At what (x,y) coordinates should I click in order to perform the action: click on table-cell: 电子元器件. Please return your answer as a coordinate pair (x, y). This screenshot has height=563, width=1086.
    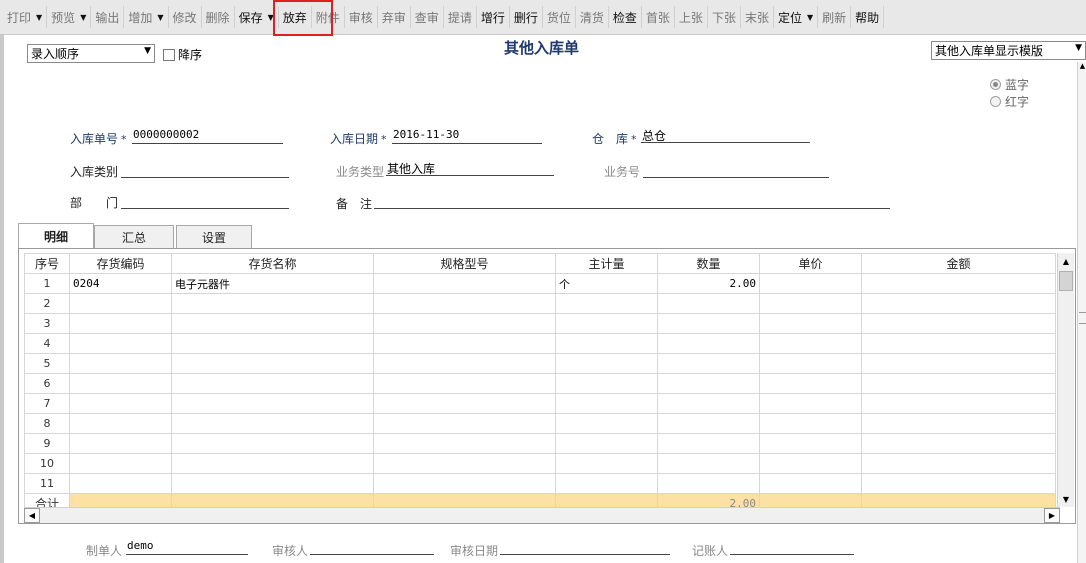
    Looking at the image, I should click on (272, 283).